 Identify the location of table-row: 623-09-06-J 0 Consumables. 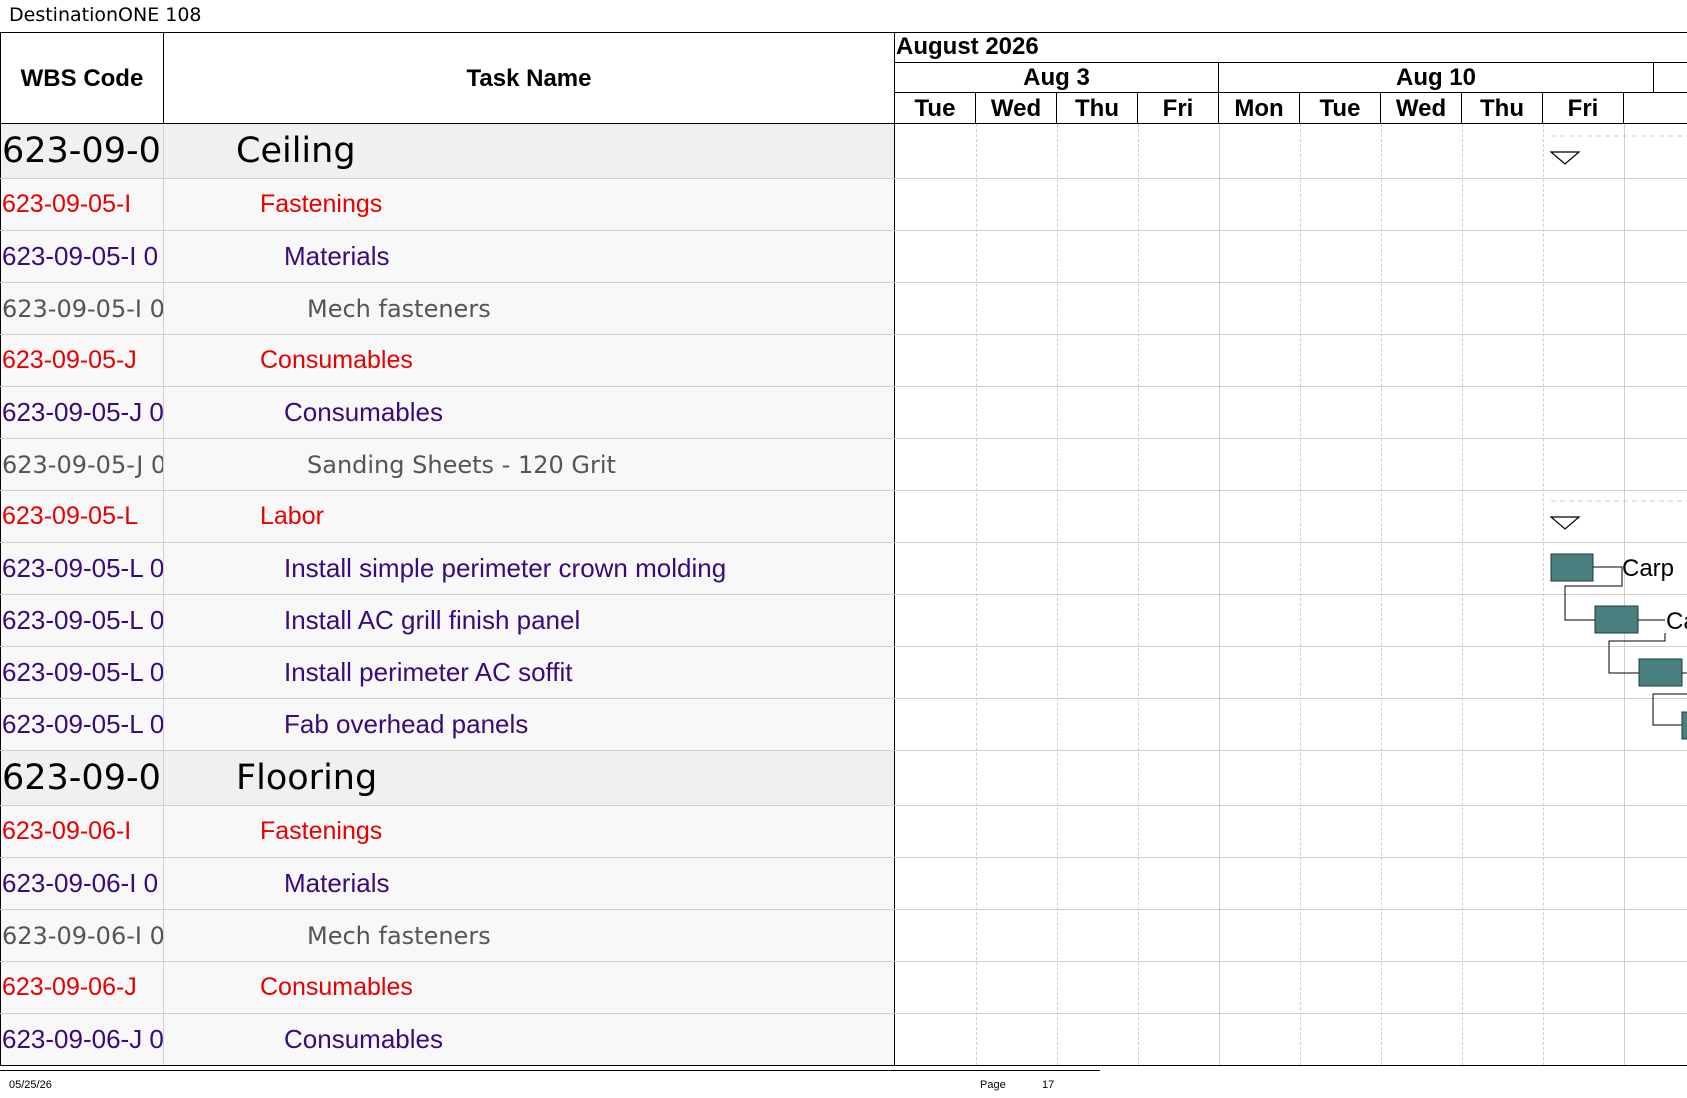
(447, 1040).